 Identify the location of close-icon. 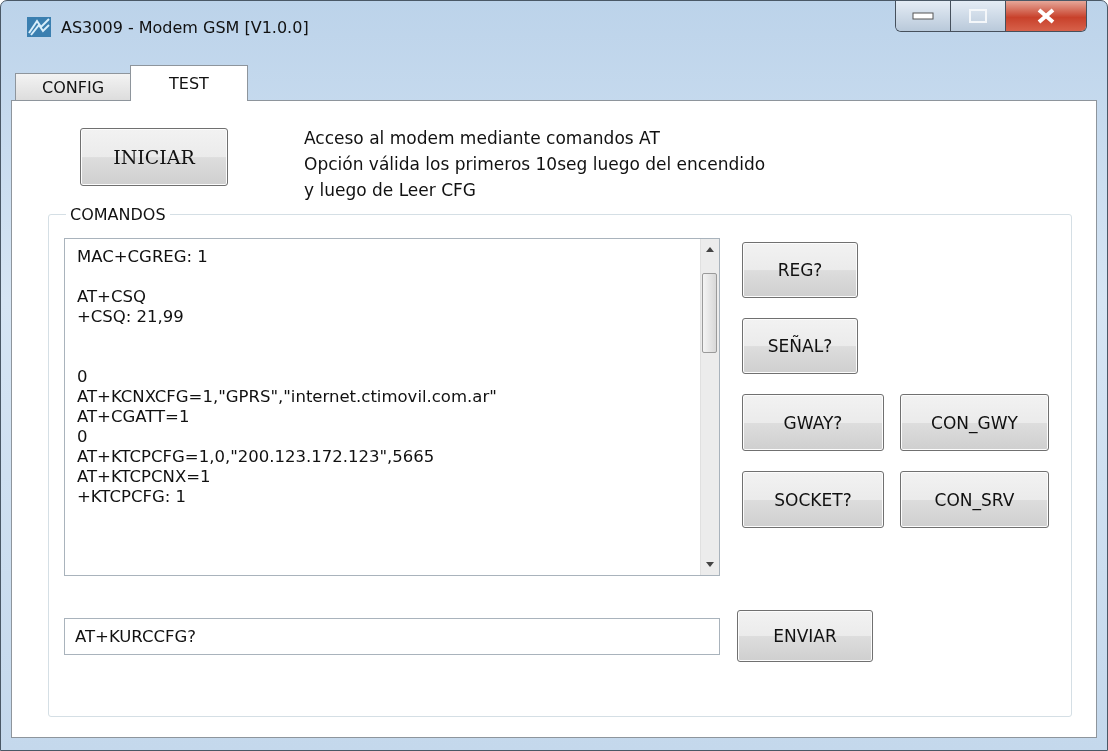
(1046, 16).